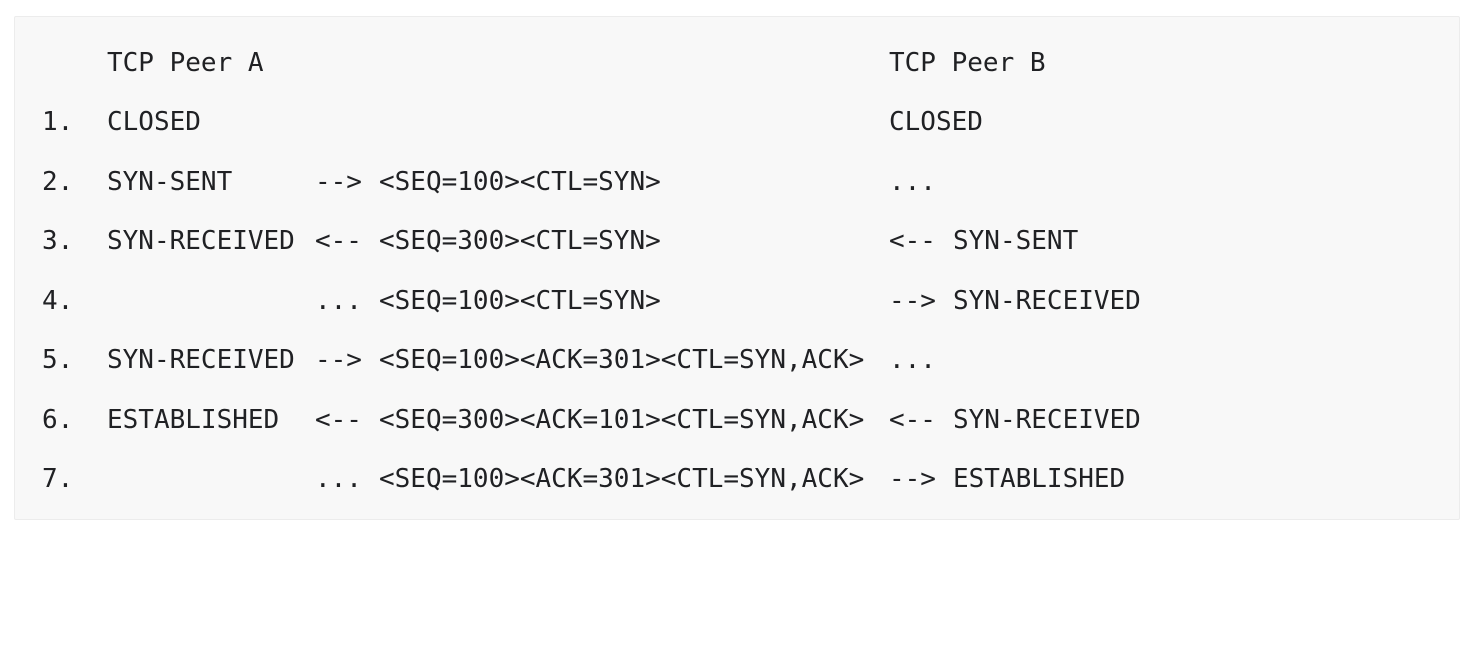  Describe the element at coordinates (185, 63) in the screenshot. I see `peer-a-heading: TCP Peer A` at that location.